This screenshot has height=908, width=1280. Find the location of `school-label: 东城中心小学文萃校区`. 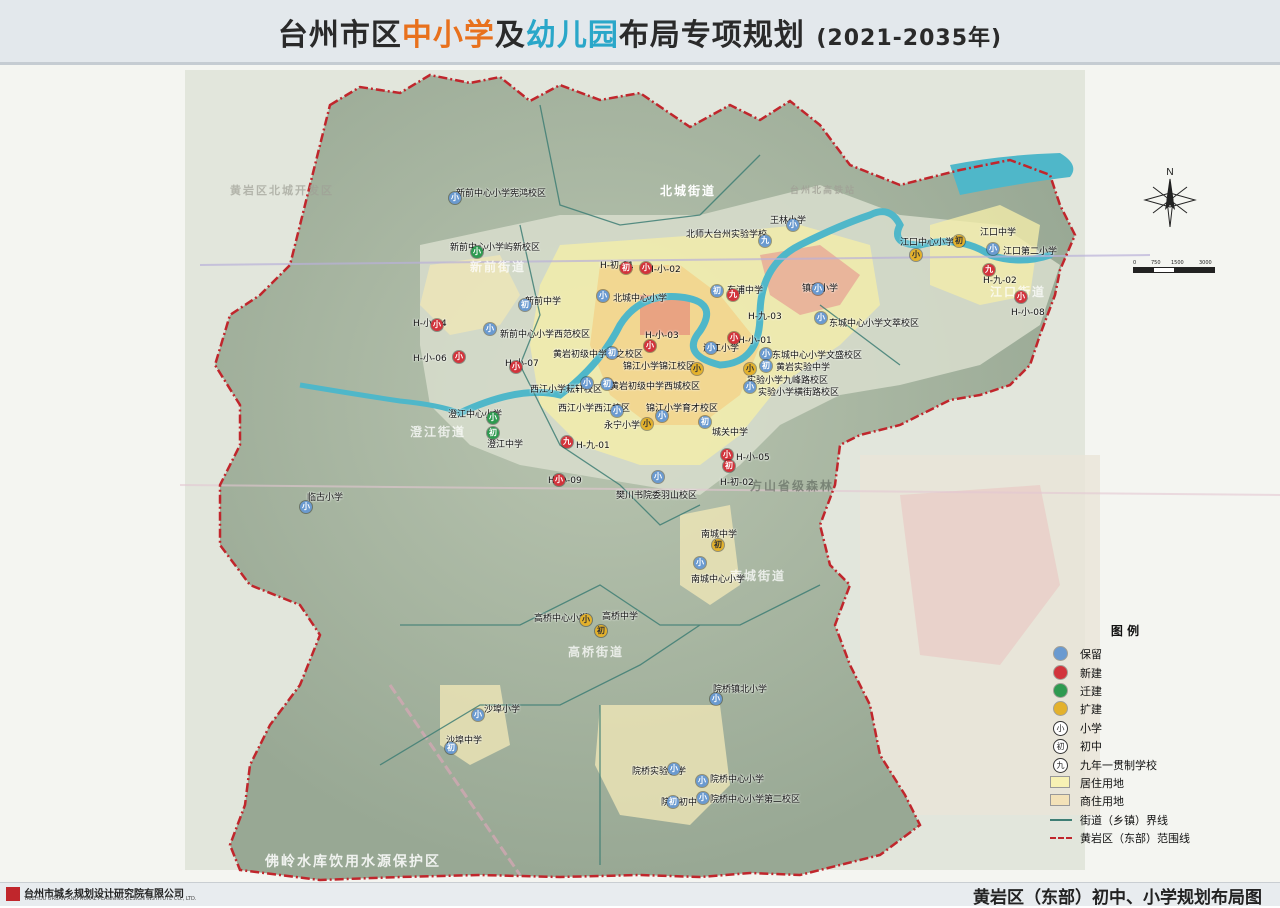

school-label: 东城中心小学文萃校区 is located at coordinates (874, 324).